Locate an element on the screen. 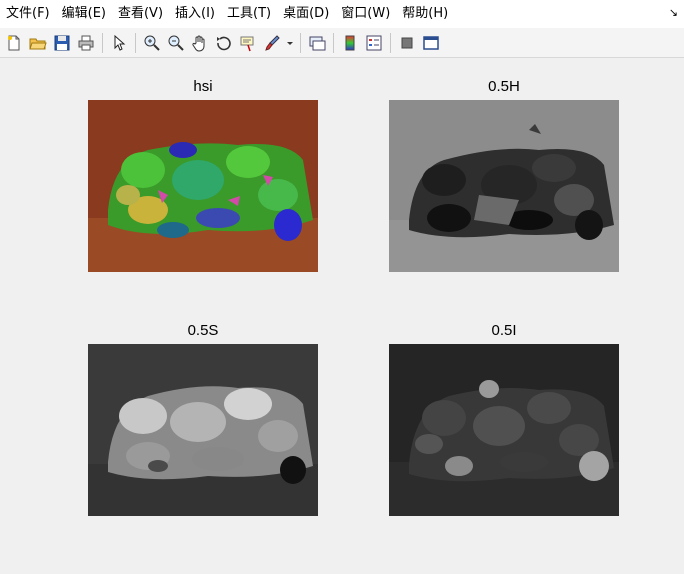 This screenshot has width=684, height=574. colorbar-icon is located at coordinates (350, 43).